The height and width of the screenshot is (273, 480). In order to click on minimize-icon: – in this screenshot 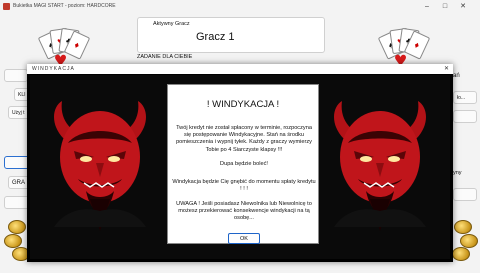, I will do `click(427, 6)`.